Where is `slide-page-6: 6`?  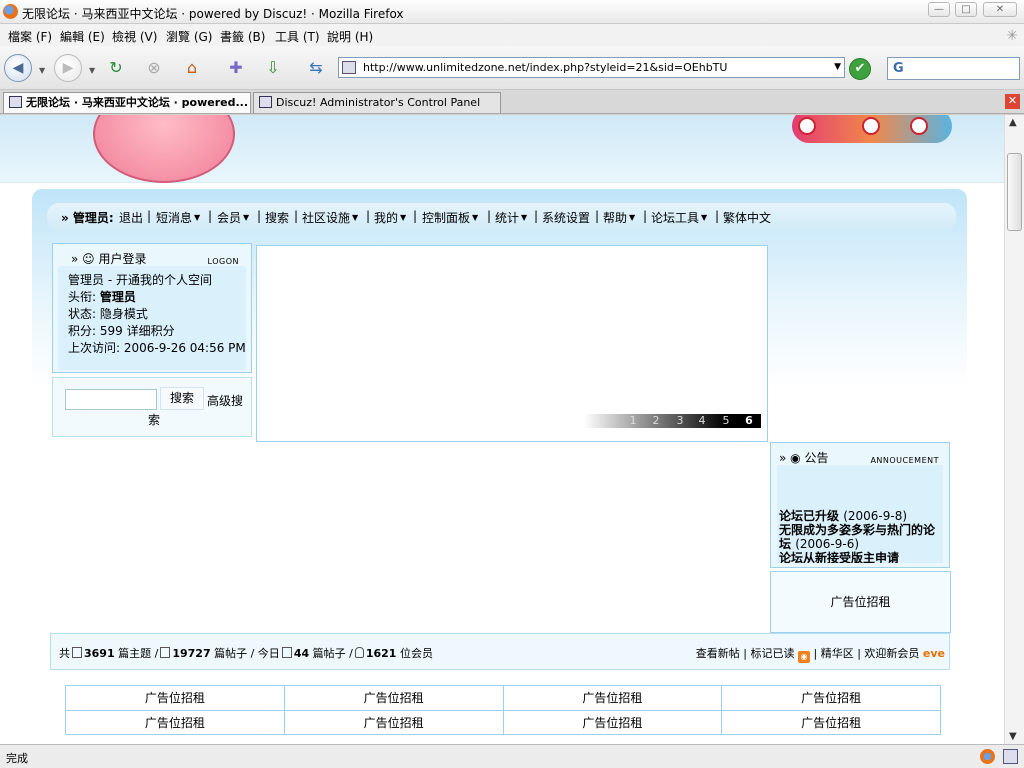
slide-page-6: 6 is located at coordinates (749, 421).